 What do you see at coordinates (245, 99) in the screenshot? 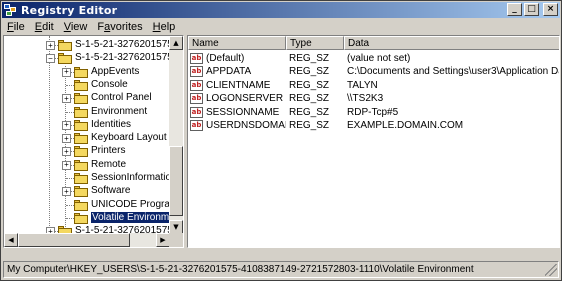
I see `value-name: LOGONSERVER` at bounding box center [245, 99].